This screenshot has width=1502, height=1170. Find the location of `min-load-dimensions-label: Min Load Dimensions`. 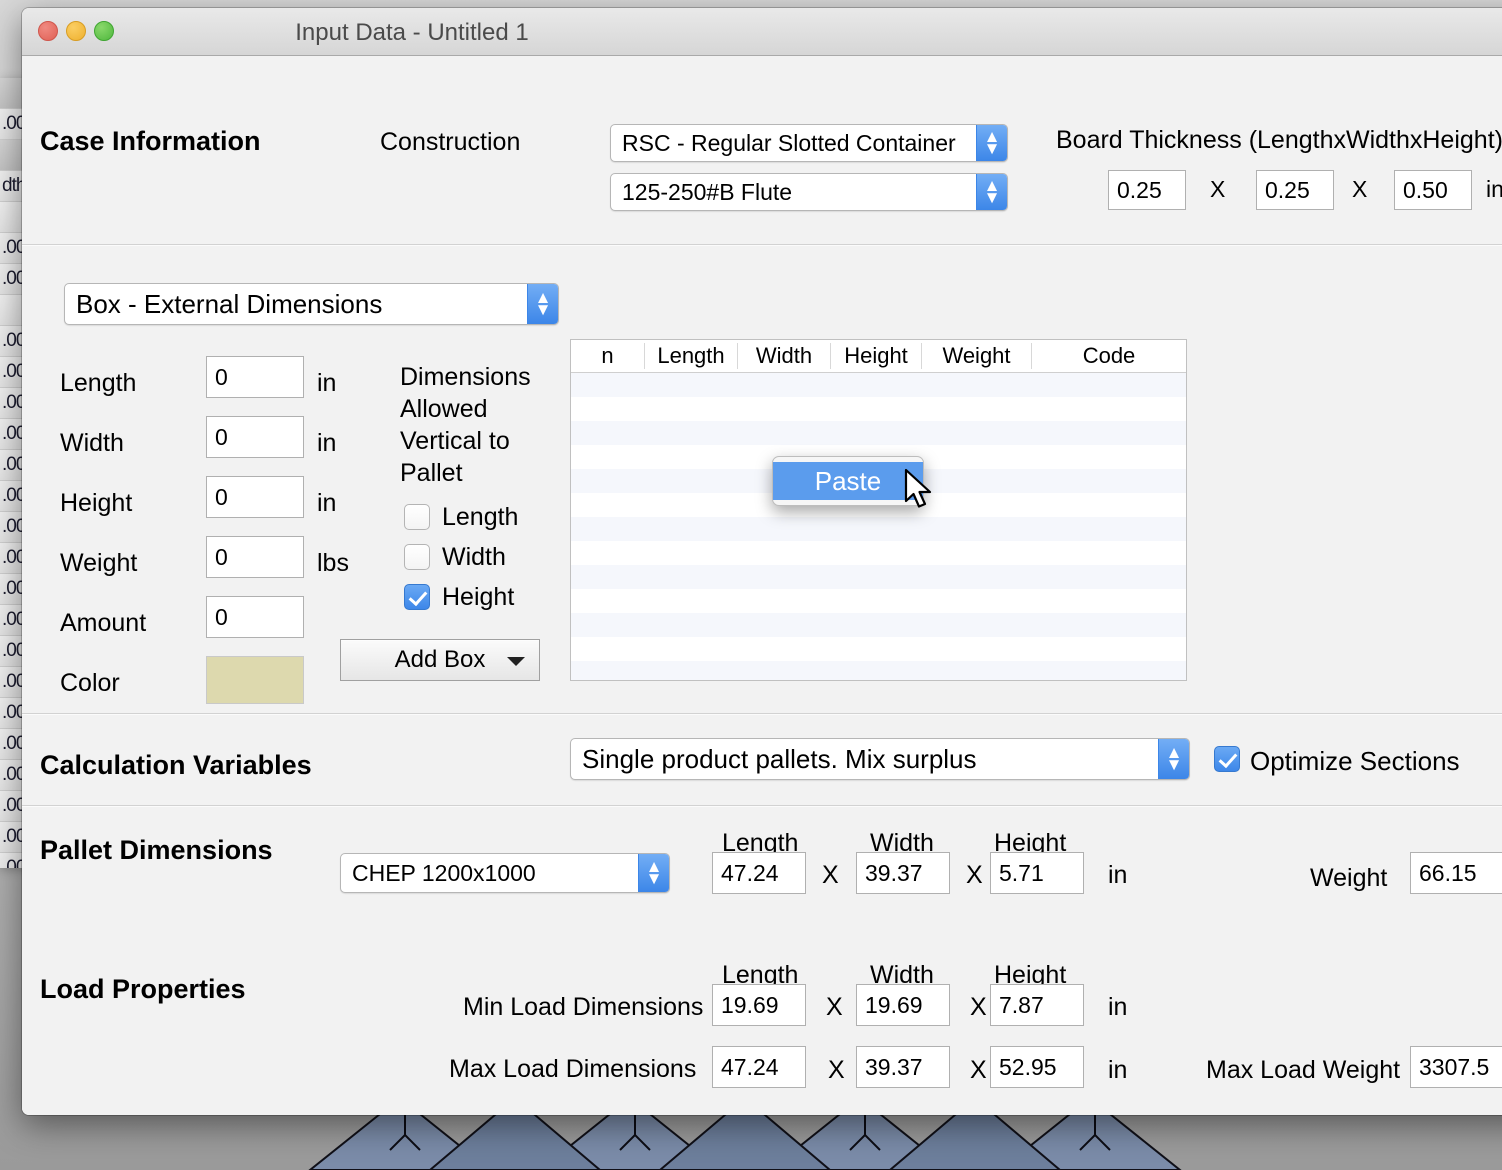

min-load-dimensions-label: Min Load Dimensions is located at coordinates (583, 1007).